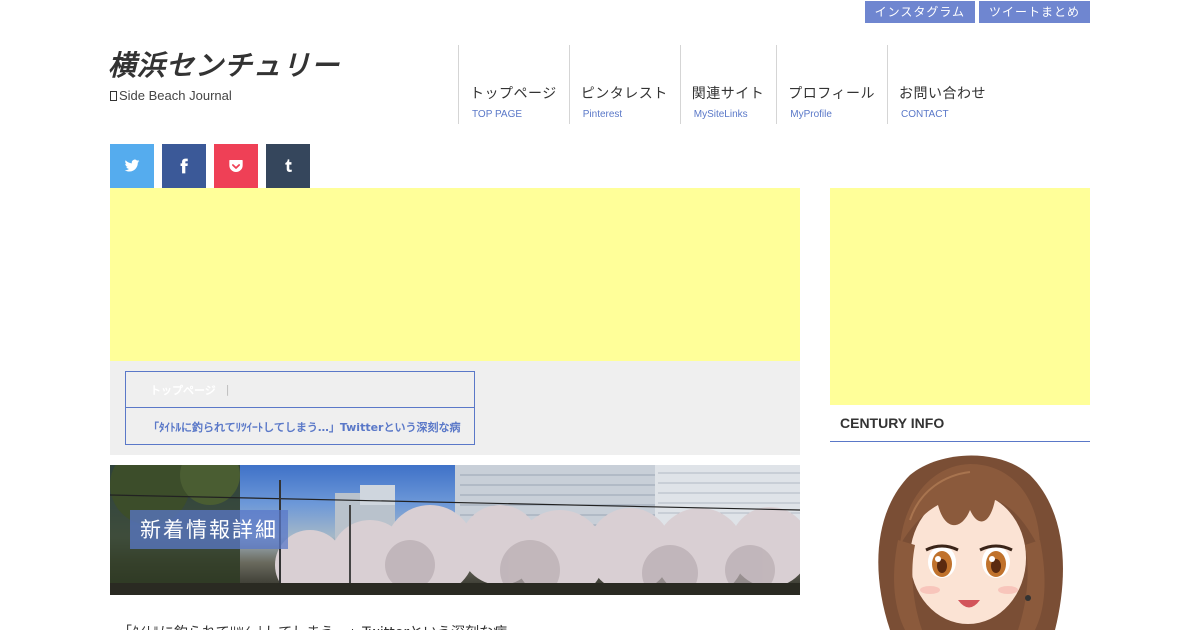  What do you see at coordinates (942, 84) in the screenshot?
I see `nav-item-contact: お問い合わせ CONTACT` at bounding box center [942, 84].